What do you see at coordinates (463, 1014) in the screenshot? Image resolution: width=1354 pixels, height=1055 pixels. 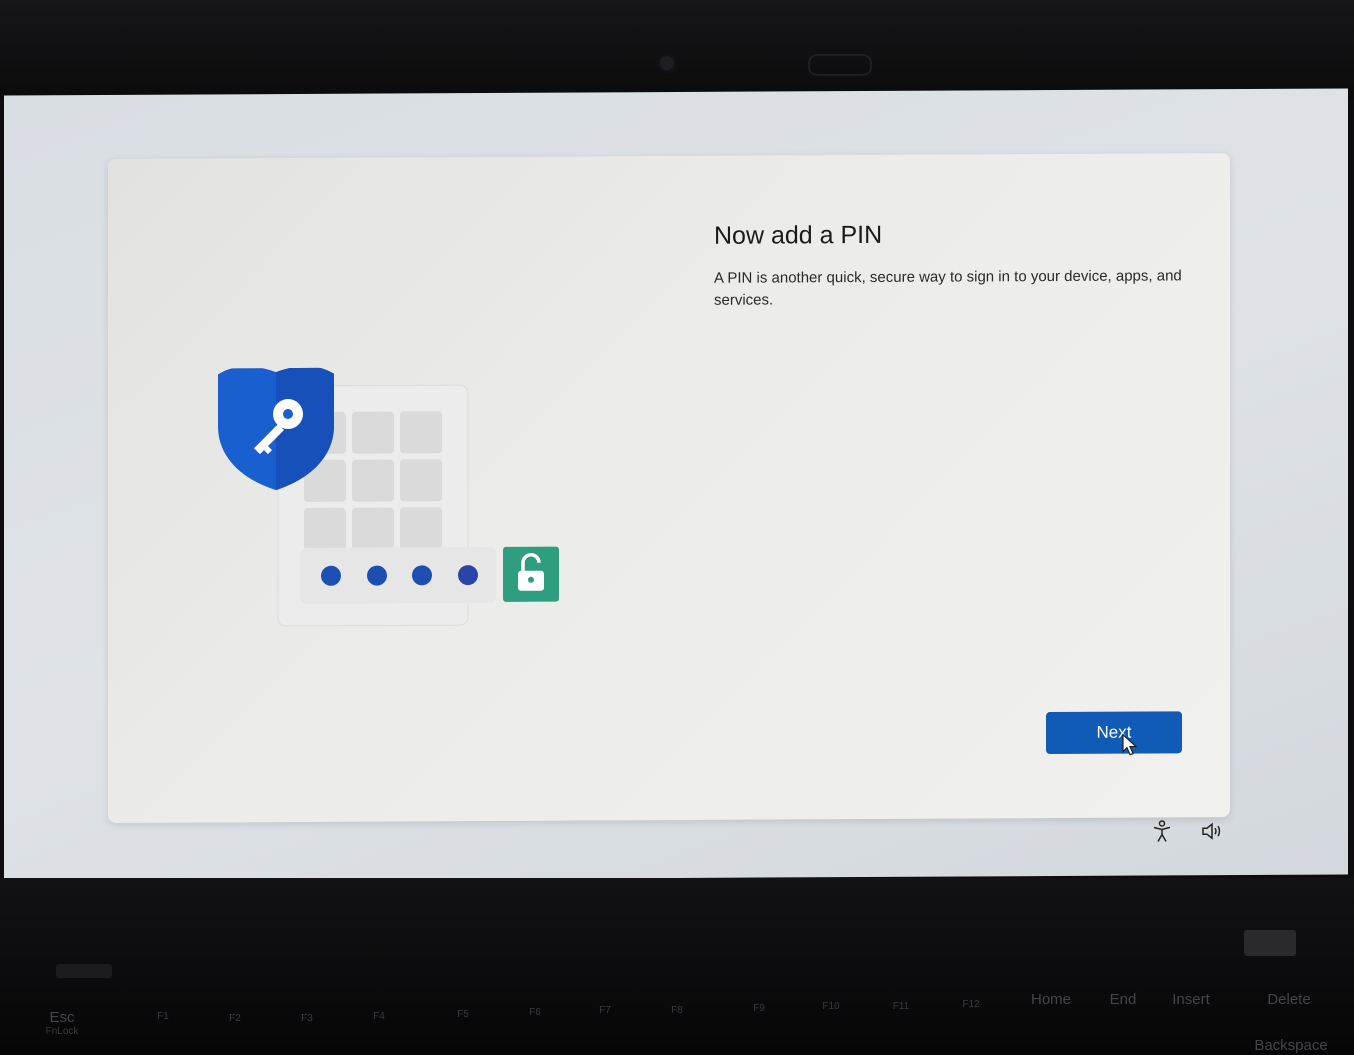 I see `key-f5: F5` at bounding box center [463, 1014].